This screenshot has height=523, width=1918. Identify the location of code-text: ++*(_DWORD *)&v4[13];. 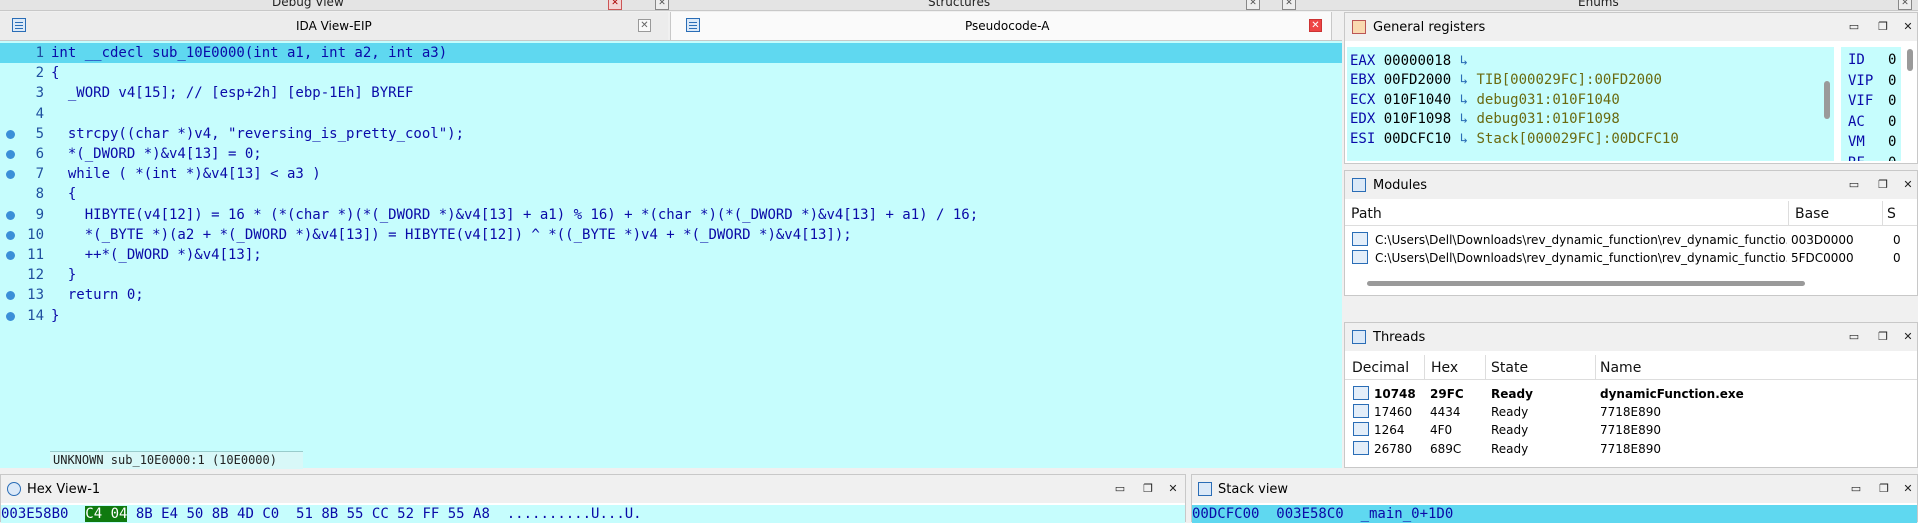
(156, 255).